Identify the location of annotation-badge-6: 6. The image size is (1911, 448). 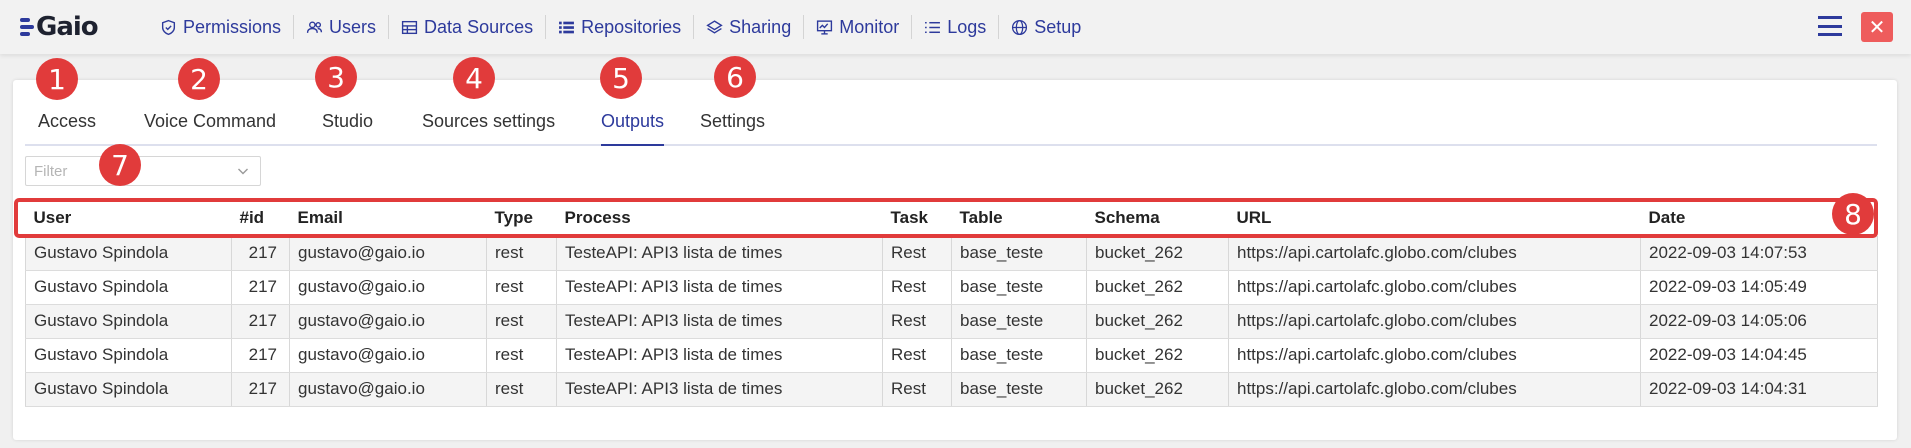
(735, 77).